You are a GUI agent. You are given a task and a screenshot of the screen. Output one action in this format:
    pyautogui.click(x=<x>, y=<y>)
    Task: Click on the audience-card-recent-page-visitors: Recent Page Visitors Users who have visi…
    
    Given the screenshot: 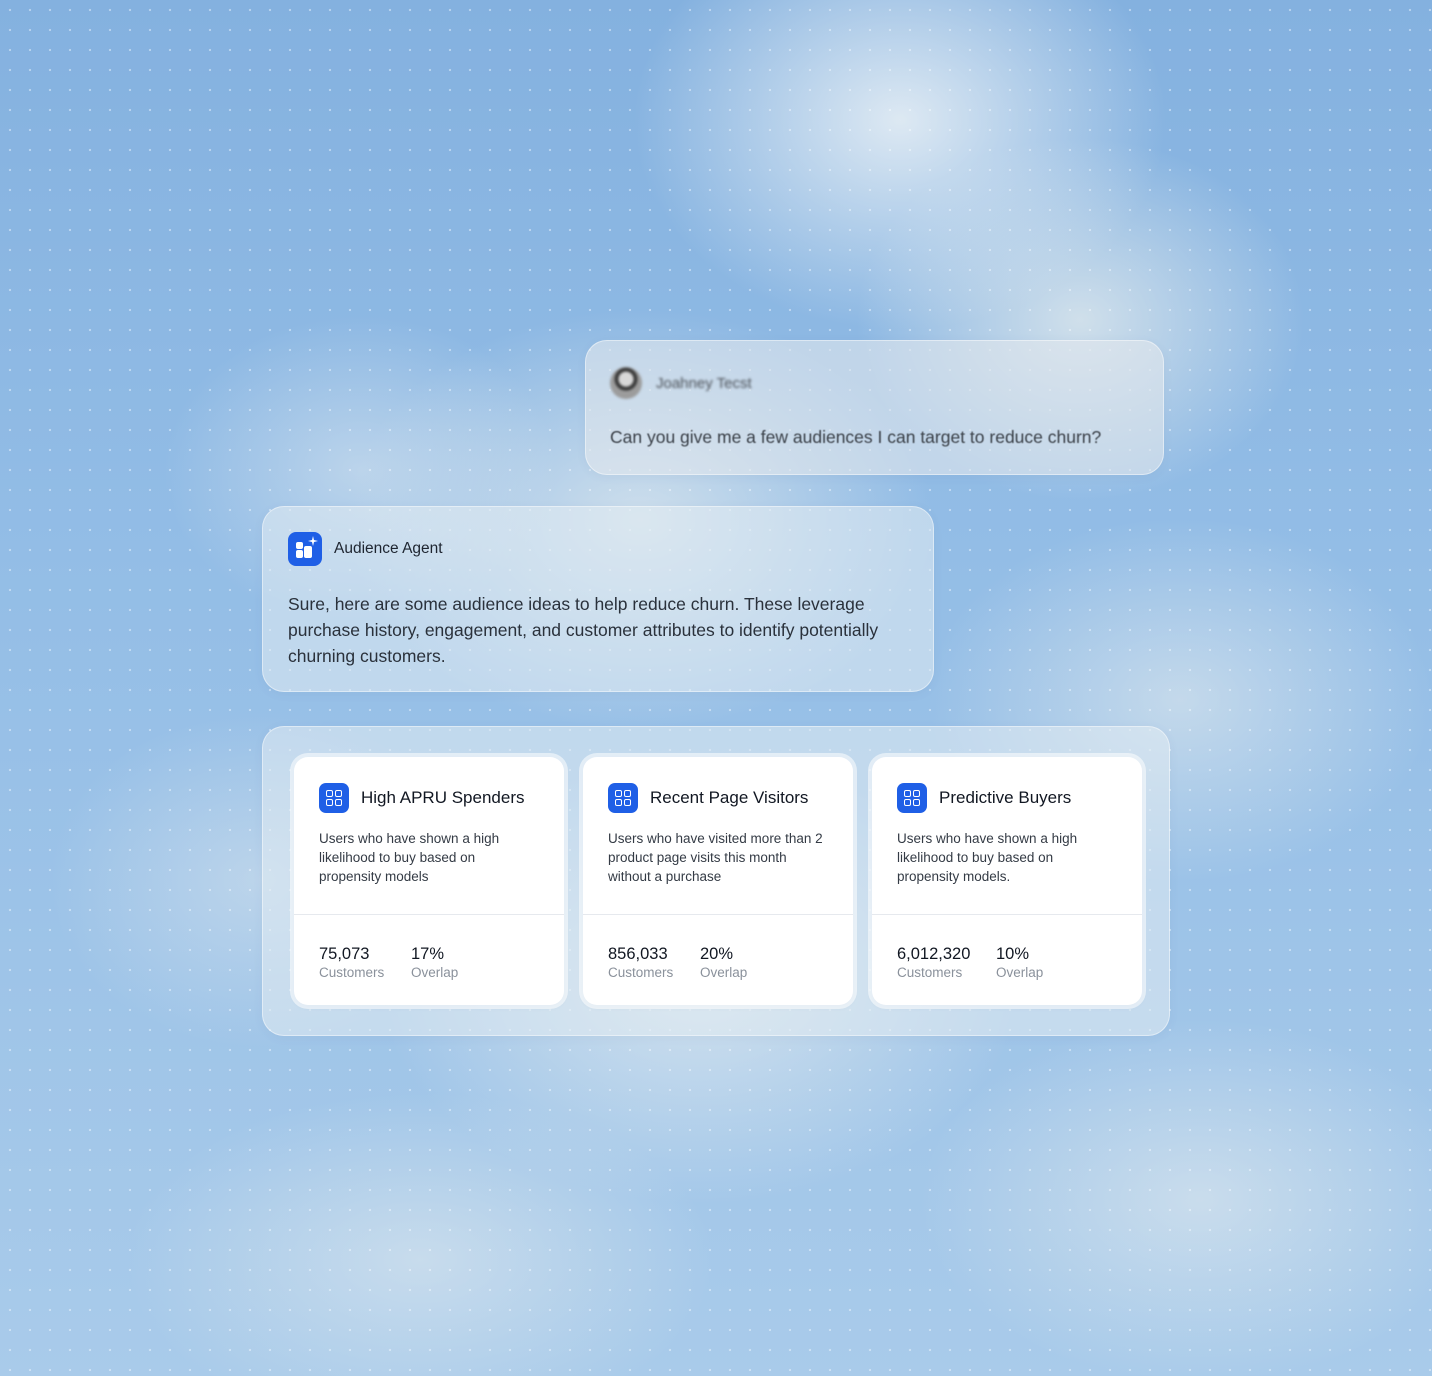 What is the action you would take?
    pyautogui.click(x=718, y=881)
    